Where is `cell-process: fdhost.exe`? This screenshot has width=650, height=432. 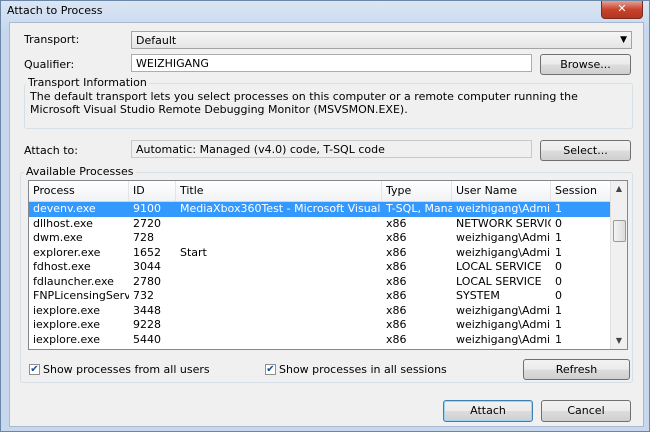 cell-process: fdhost.exe is located at coordinates (62, 266).